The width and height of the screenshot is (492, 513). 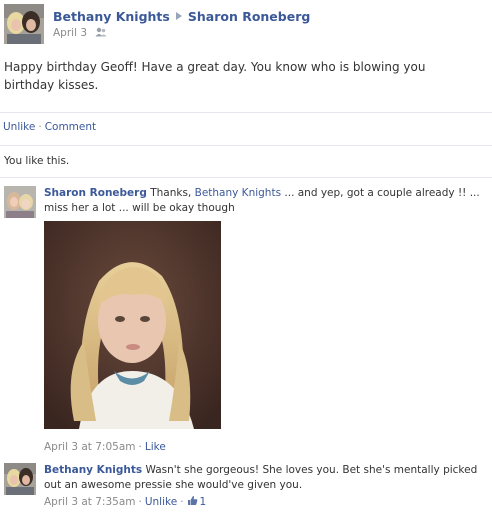 What do you see at coordinates (70, 127) in the screenshot?
I see `comment-link: Comment` at bounding box center [70, 127].